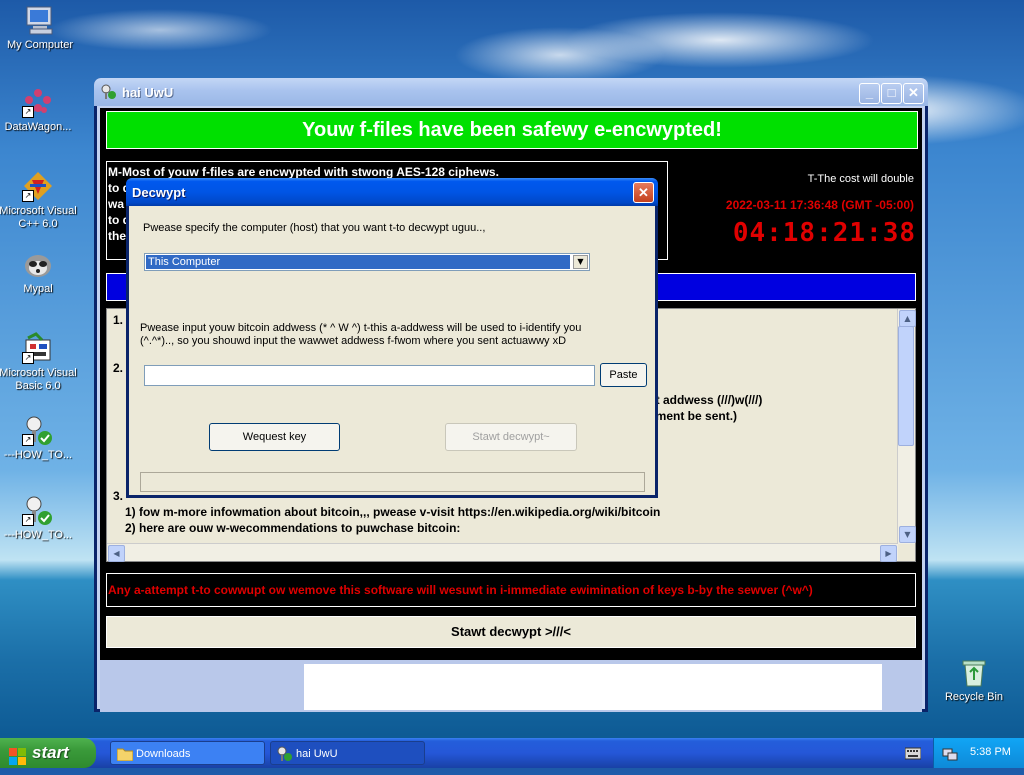  What do you see at coordinates (512, 753) in the screenshot?
I see `taskbar: start Downloads hai UwU 5:38 PM` at bounding box center [512, 753].